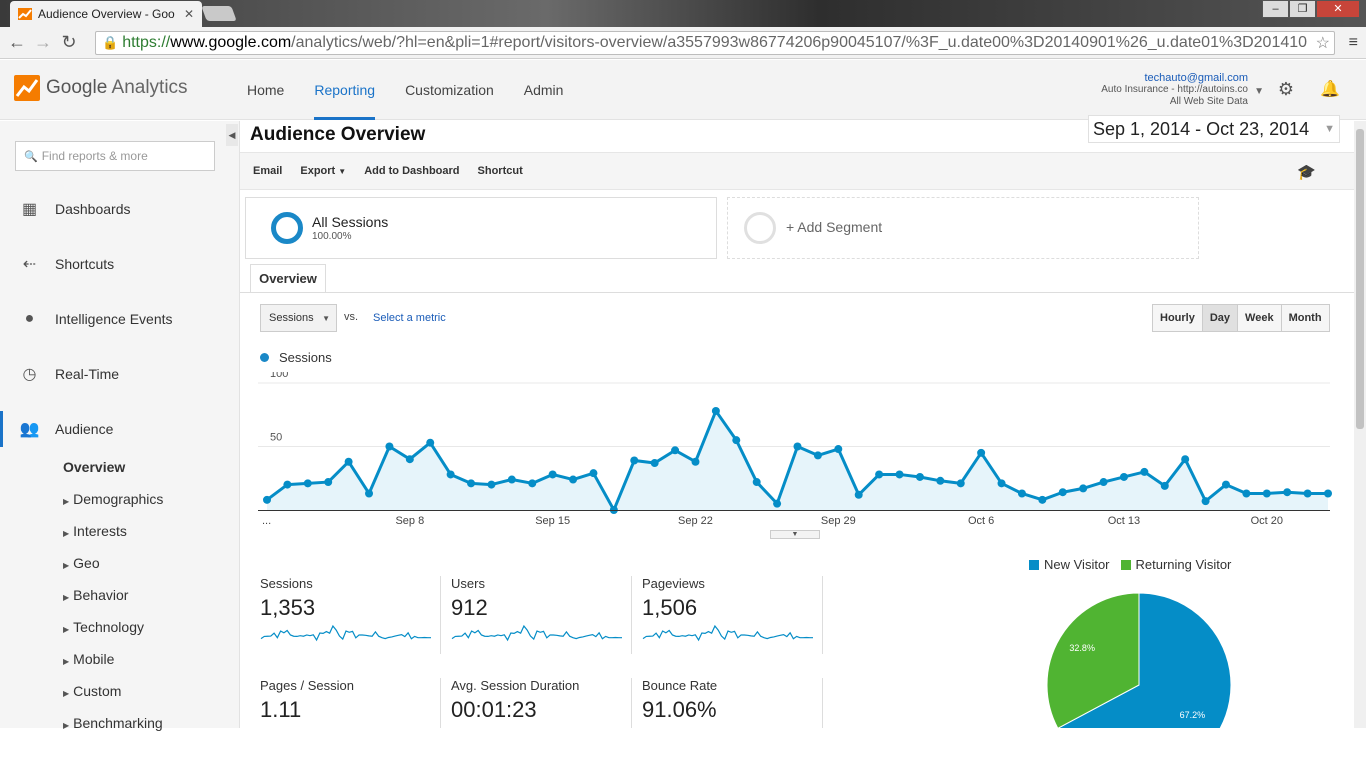  What do you see at coordinates (481, 228) in the screenshot?
I see `segment-all-sessions: All Sessions 100.00%` at bounding box center [481, 228].